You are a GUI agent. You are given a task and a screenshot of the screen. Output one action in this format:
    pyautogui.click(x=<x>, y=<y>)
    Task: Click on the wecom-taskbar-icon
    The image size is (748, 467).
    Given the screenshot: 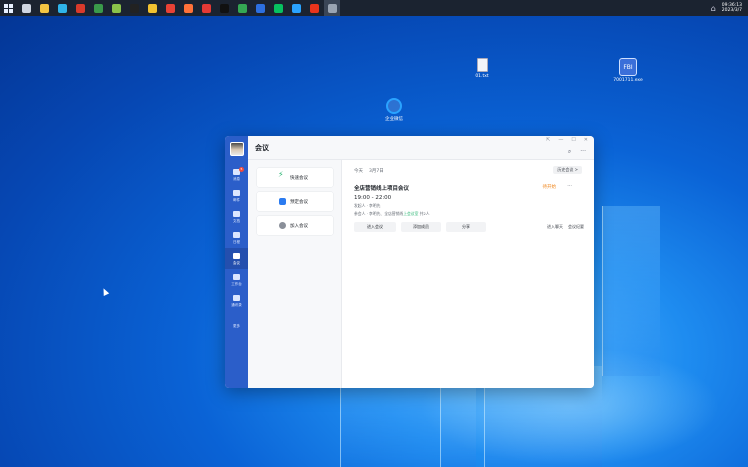 What is the action you would take?
    pyautogui.click(x=296, y=8)
    